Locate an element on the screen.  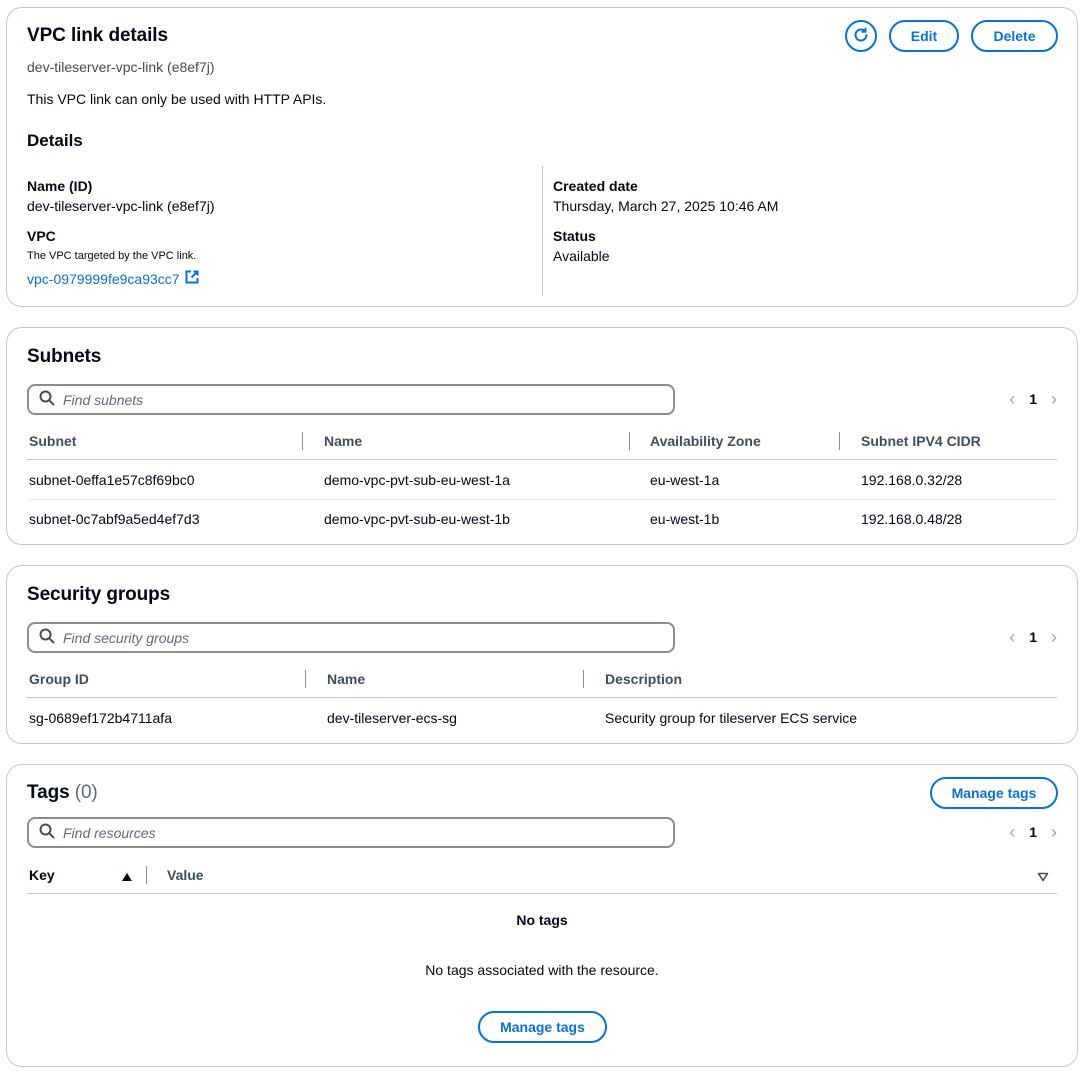
security-groups-search-input: Find security groups is located at coordinates (351, 637).